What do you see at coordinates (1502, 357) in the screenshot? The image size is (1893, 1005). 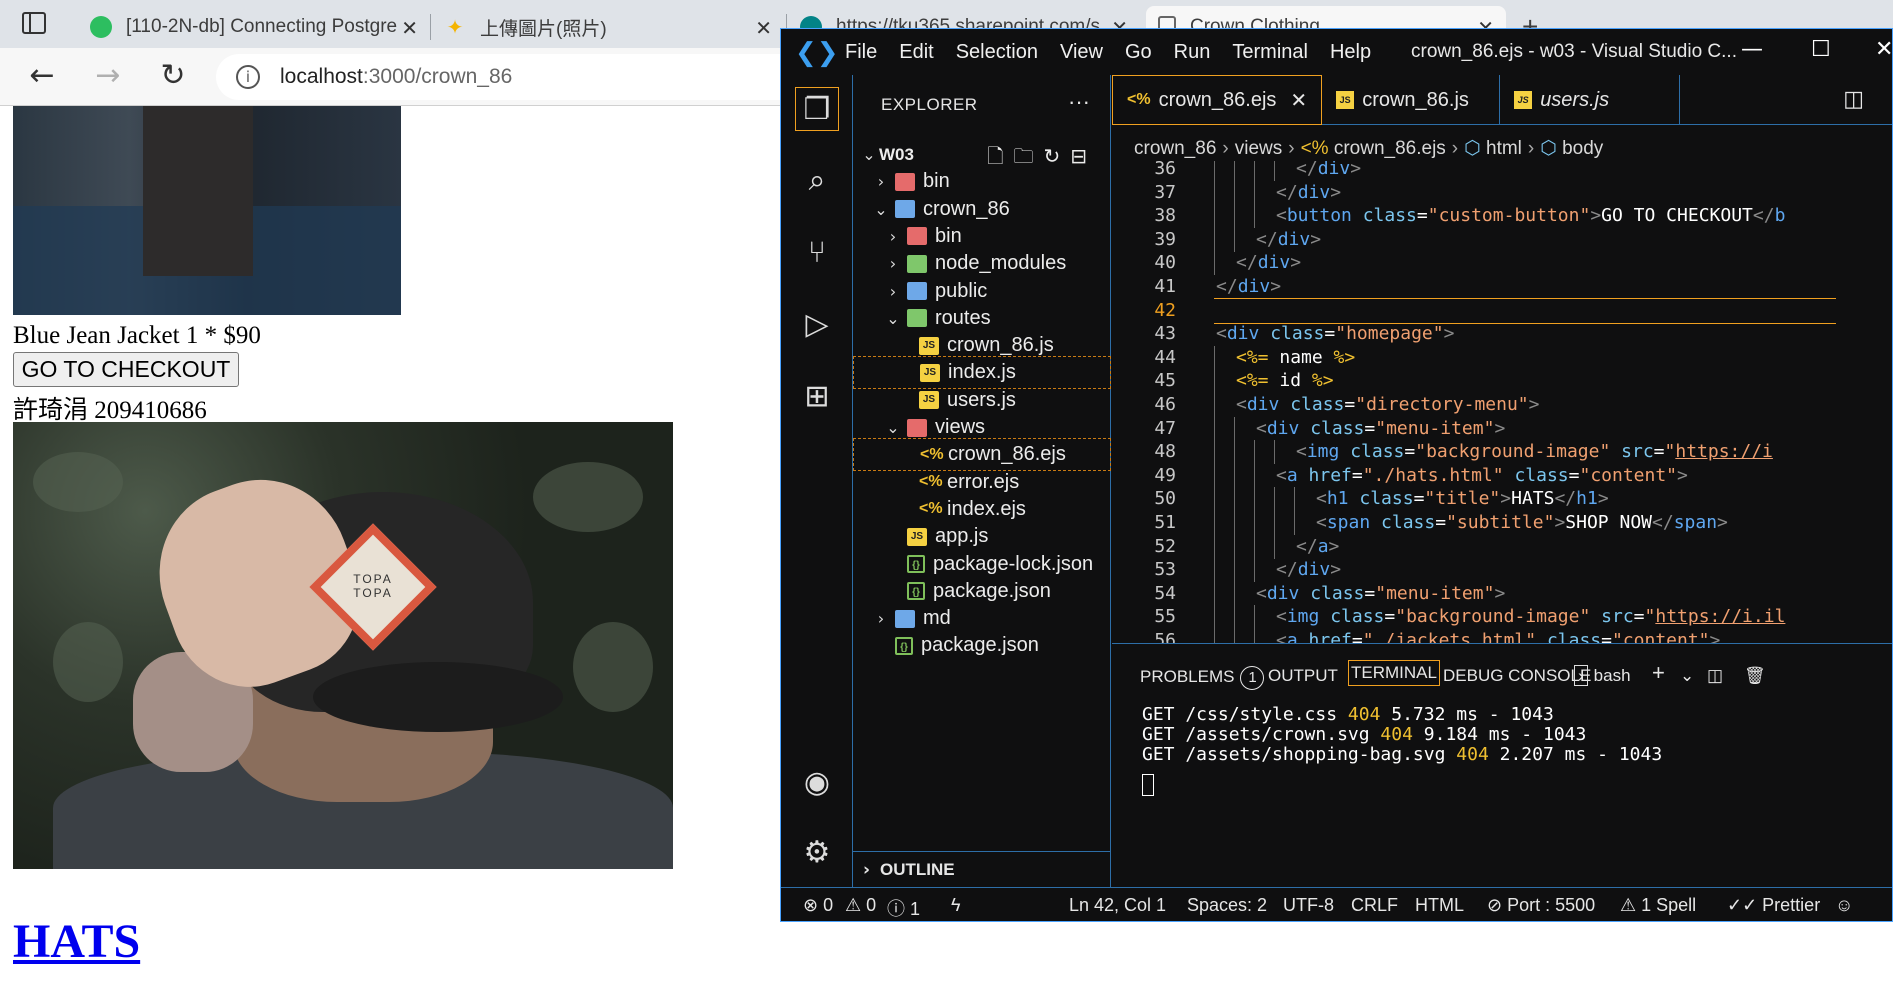 I see `code-line: 44 <%= name %>` at bounding box center [1502, 357].